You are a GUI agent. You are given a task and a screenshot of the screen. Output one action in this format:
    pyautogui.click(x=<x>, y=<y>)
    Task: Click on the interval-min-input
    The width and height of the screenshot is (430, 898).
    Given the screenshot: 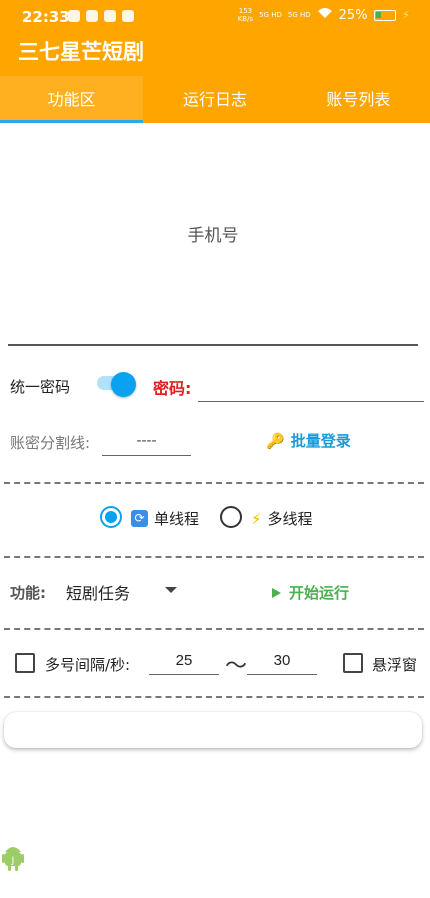 What is the action you would take?
    pyautogui.click(x=184, y=661)
    